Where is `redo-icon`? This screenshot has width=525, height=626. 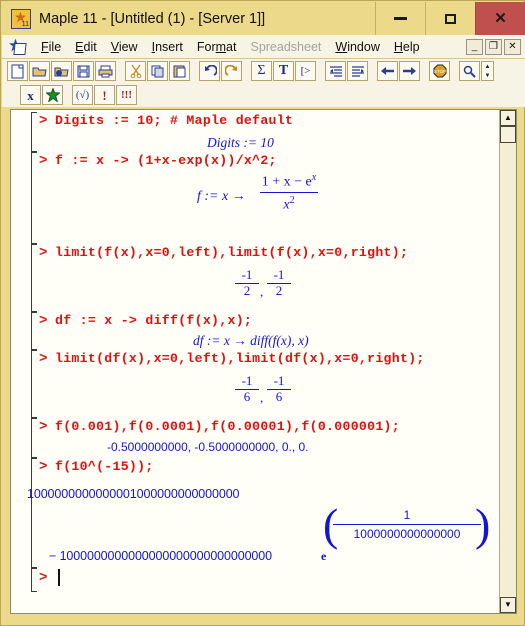 redo-icon is located at coordinates (231, 71).